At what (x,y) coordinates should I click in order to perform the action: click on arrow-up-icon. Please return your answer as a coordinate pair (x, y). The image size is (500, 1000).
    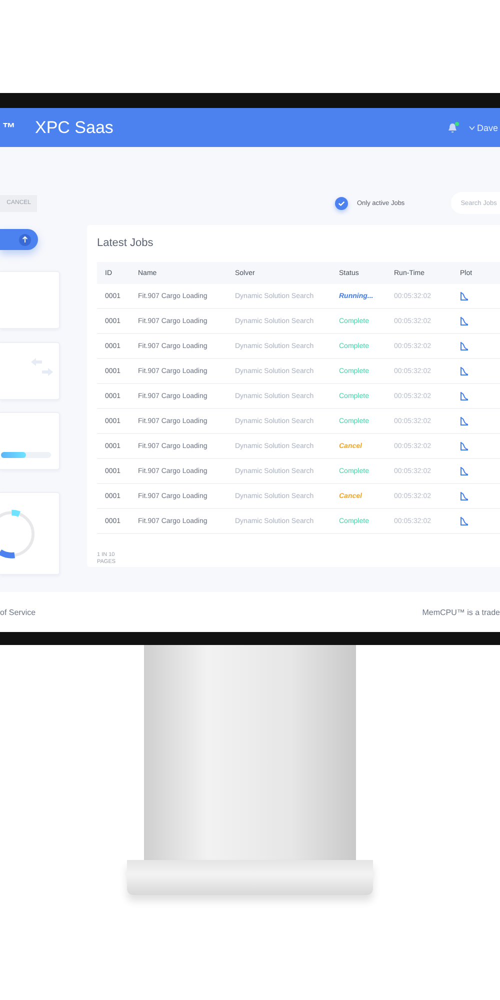
    Looking at the image, I should click on (25, 239).